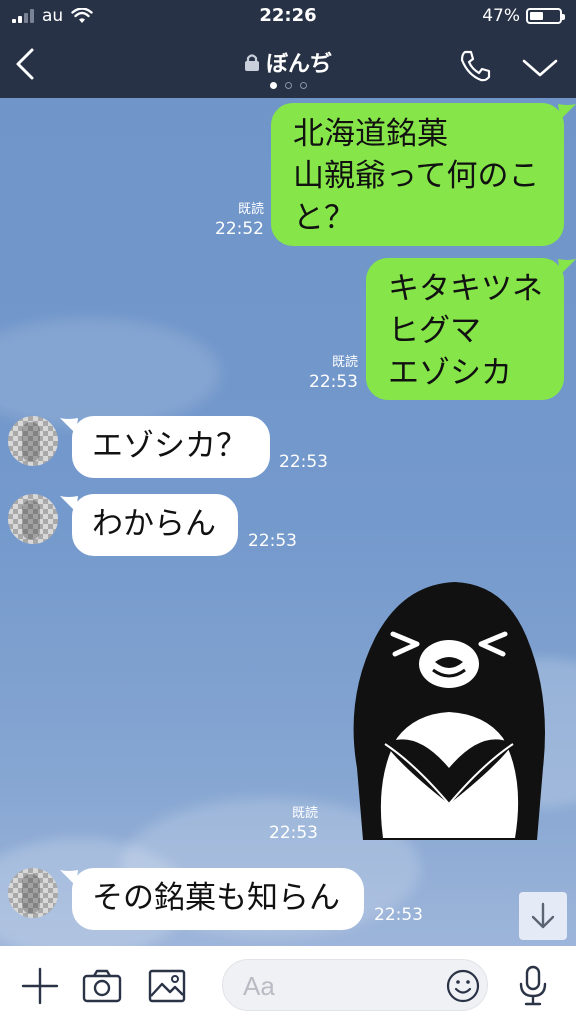  What do you see at coordinates (476, 66) in the screenshot?
I see `phone-icon` at bounding box center [476, 66].